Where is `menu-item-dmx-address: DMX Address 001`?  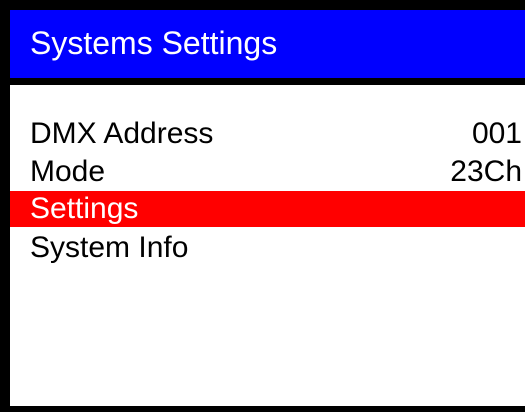 menu-item-dmx-address: DMX Address 001 is located at coordinates (267, 134).